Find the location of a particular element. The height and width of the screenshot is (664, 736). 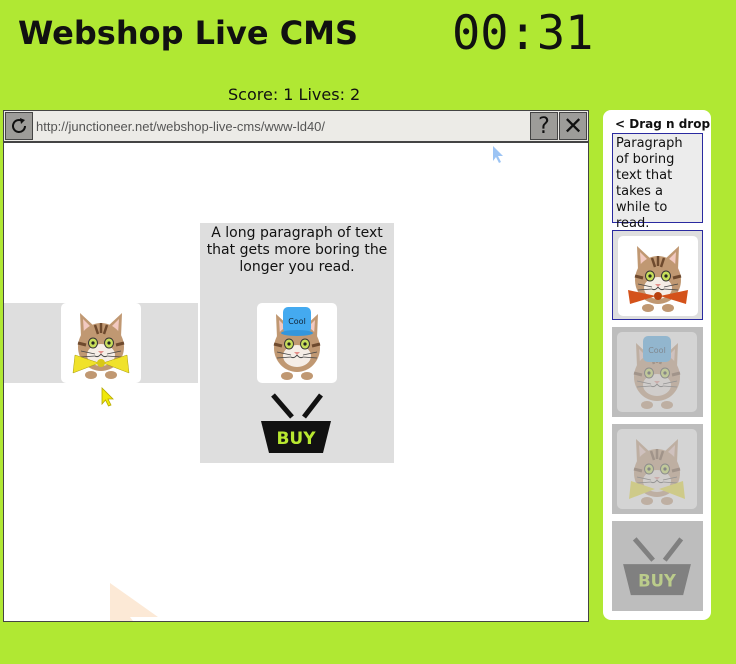

score-lives-display: Score: 1 Lives: 2 is located at coordinates (294, 94).